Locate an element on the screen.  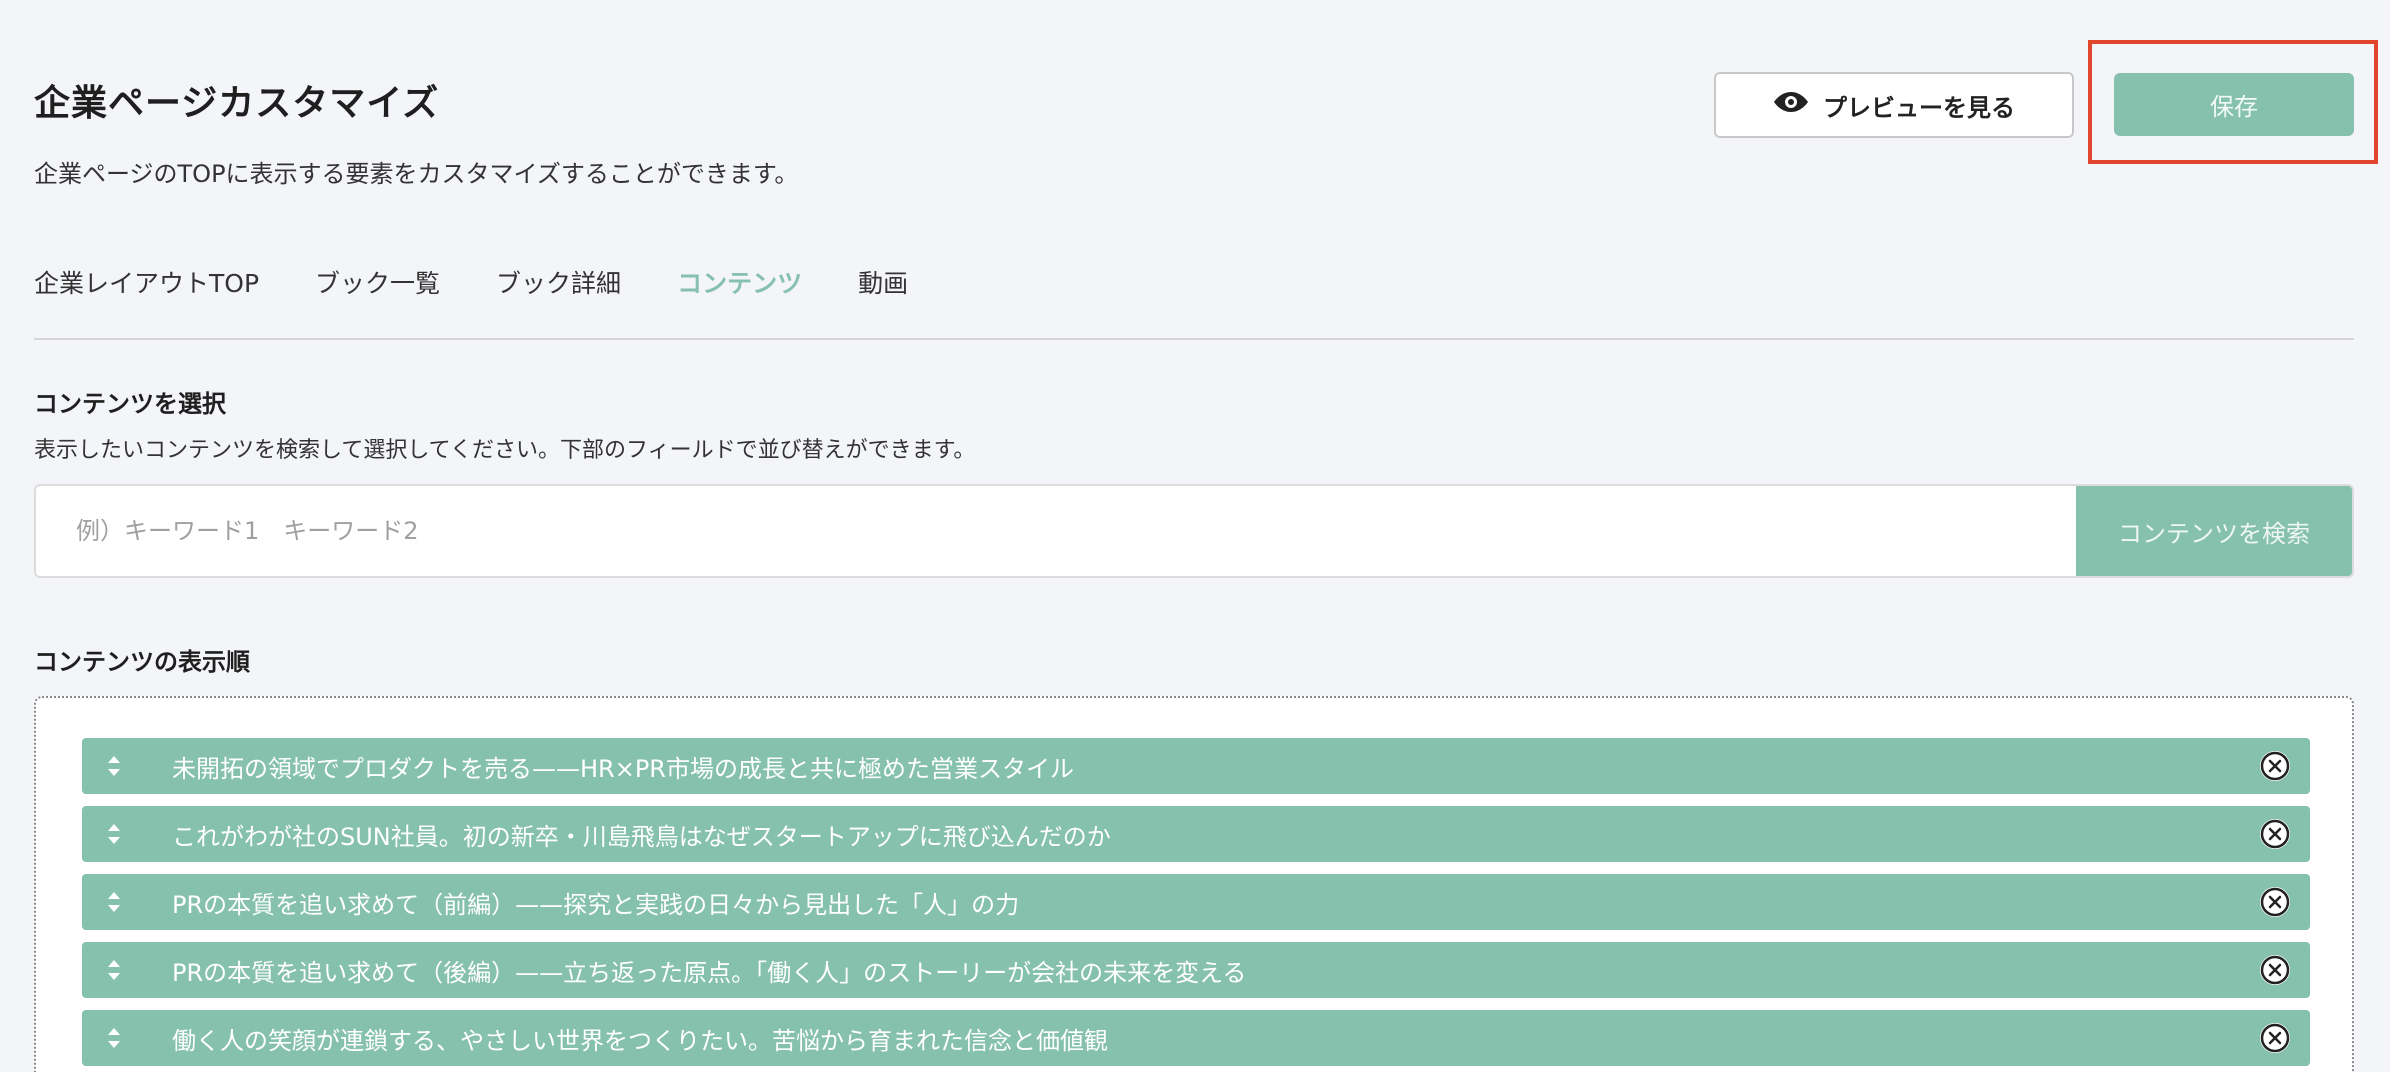
content-search-box: コンテンツを検索 is located at coordinates (1194, 531).